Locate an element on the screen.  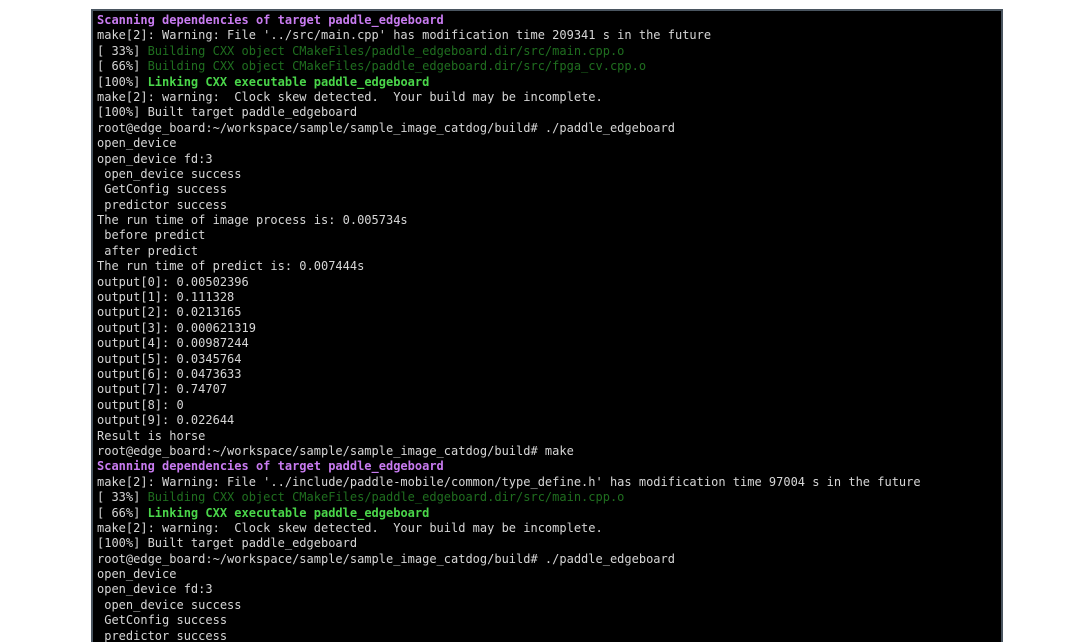
terminal-text-segment: output[3]: 0.000621319 is located at coordinates (176, 327).